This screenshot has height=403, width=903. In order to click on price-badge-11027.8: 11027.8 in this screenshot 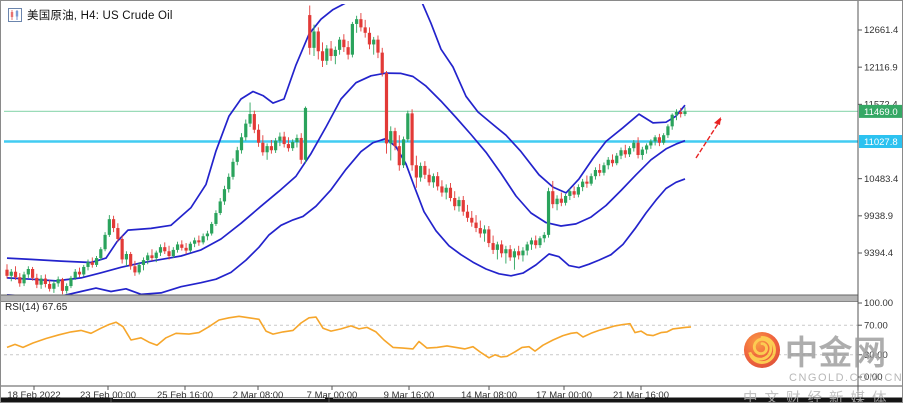, I will do `click(880, 142)`.